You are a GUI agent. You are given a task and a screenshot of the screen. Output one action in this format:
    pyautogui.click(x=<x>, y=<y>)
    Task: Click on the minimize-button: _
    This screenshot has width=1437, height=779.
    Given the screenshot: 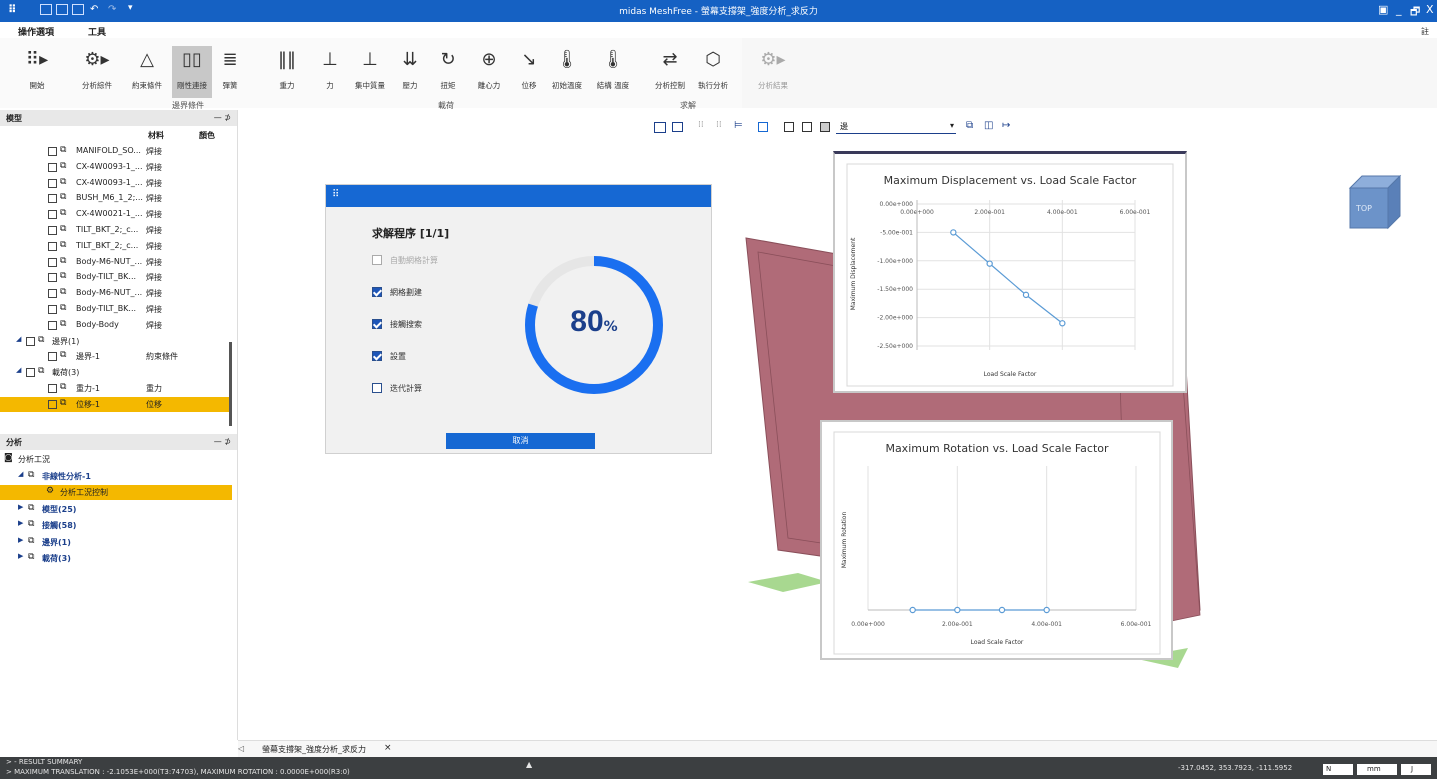 What is the action you would take?
    pyautogui.click(x=1399, y=9)
    